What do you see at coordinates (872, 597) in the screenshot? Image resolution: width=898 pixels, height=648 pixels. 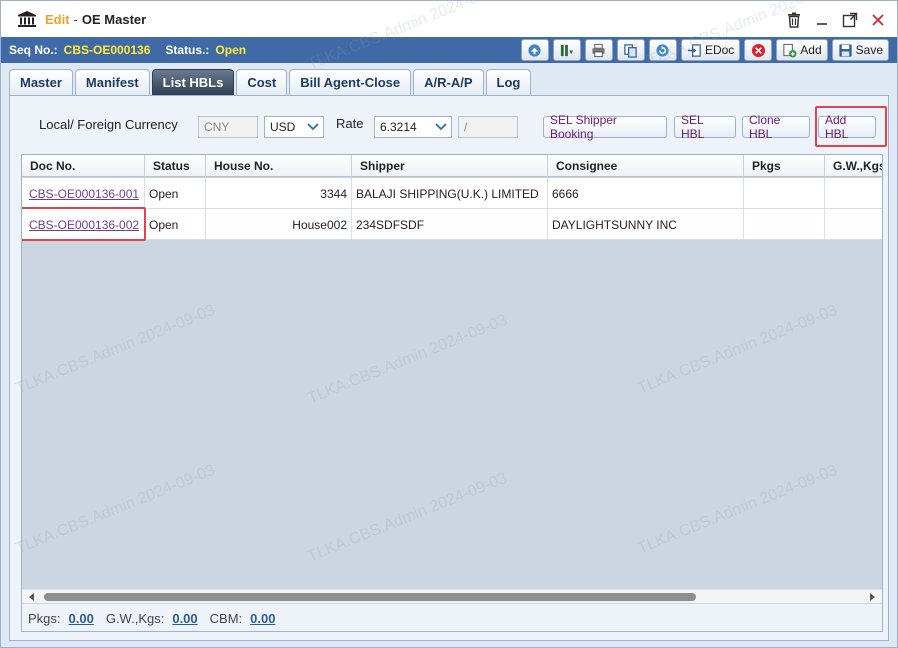 I see `scroll-right-icon` at bounding box center [872, 597].